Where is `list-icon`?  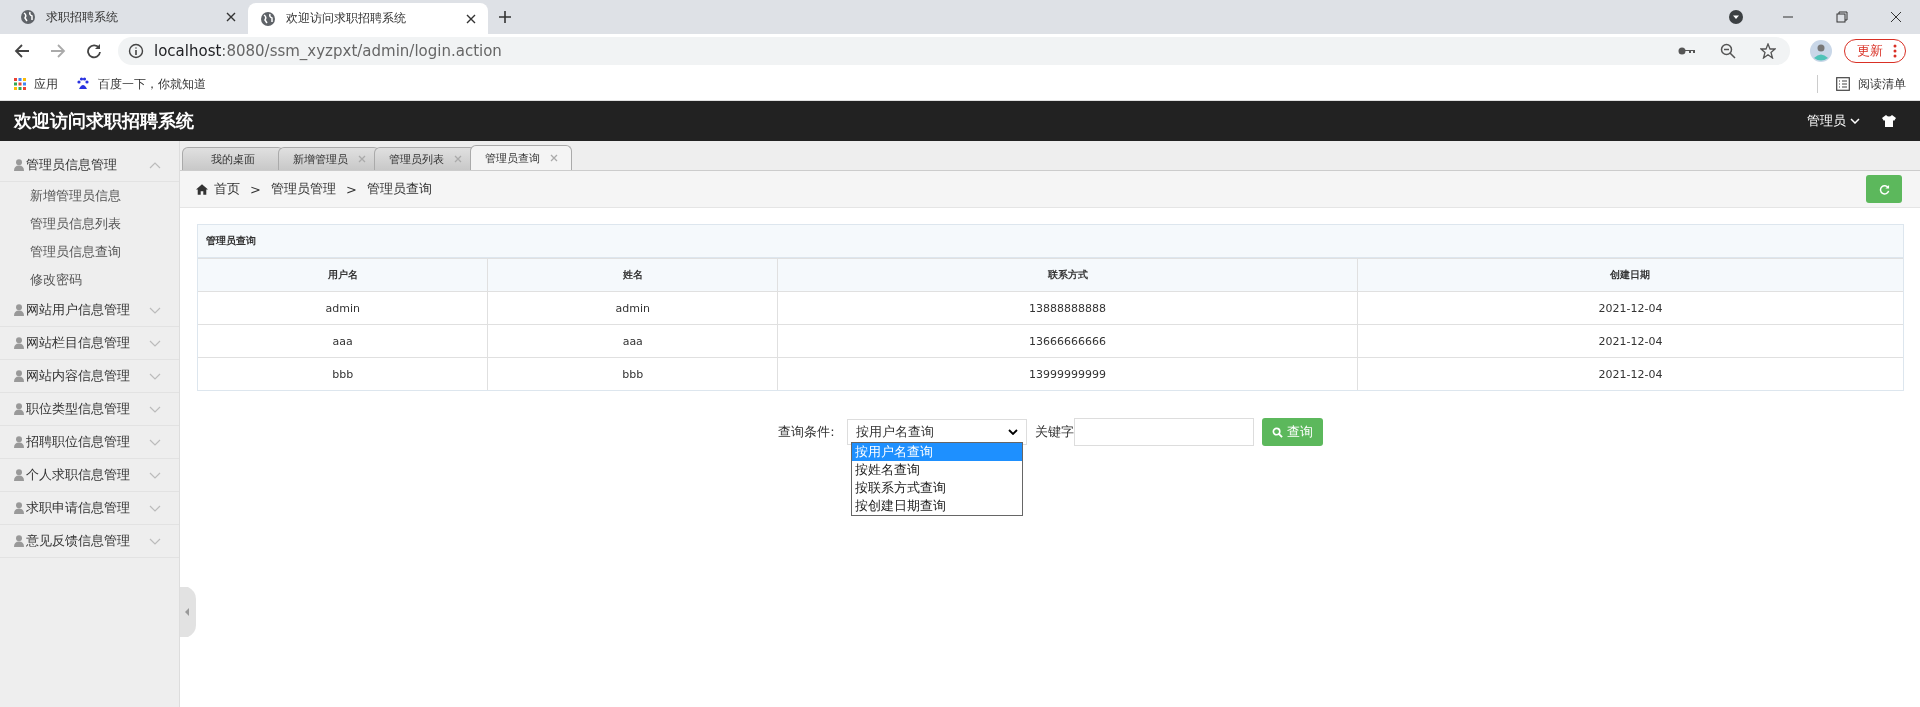 list-icon is located at coordinates (1843, 84).